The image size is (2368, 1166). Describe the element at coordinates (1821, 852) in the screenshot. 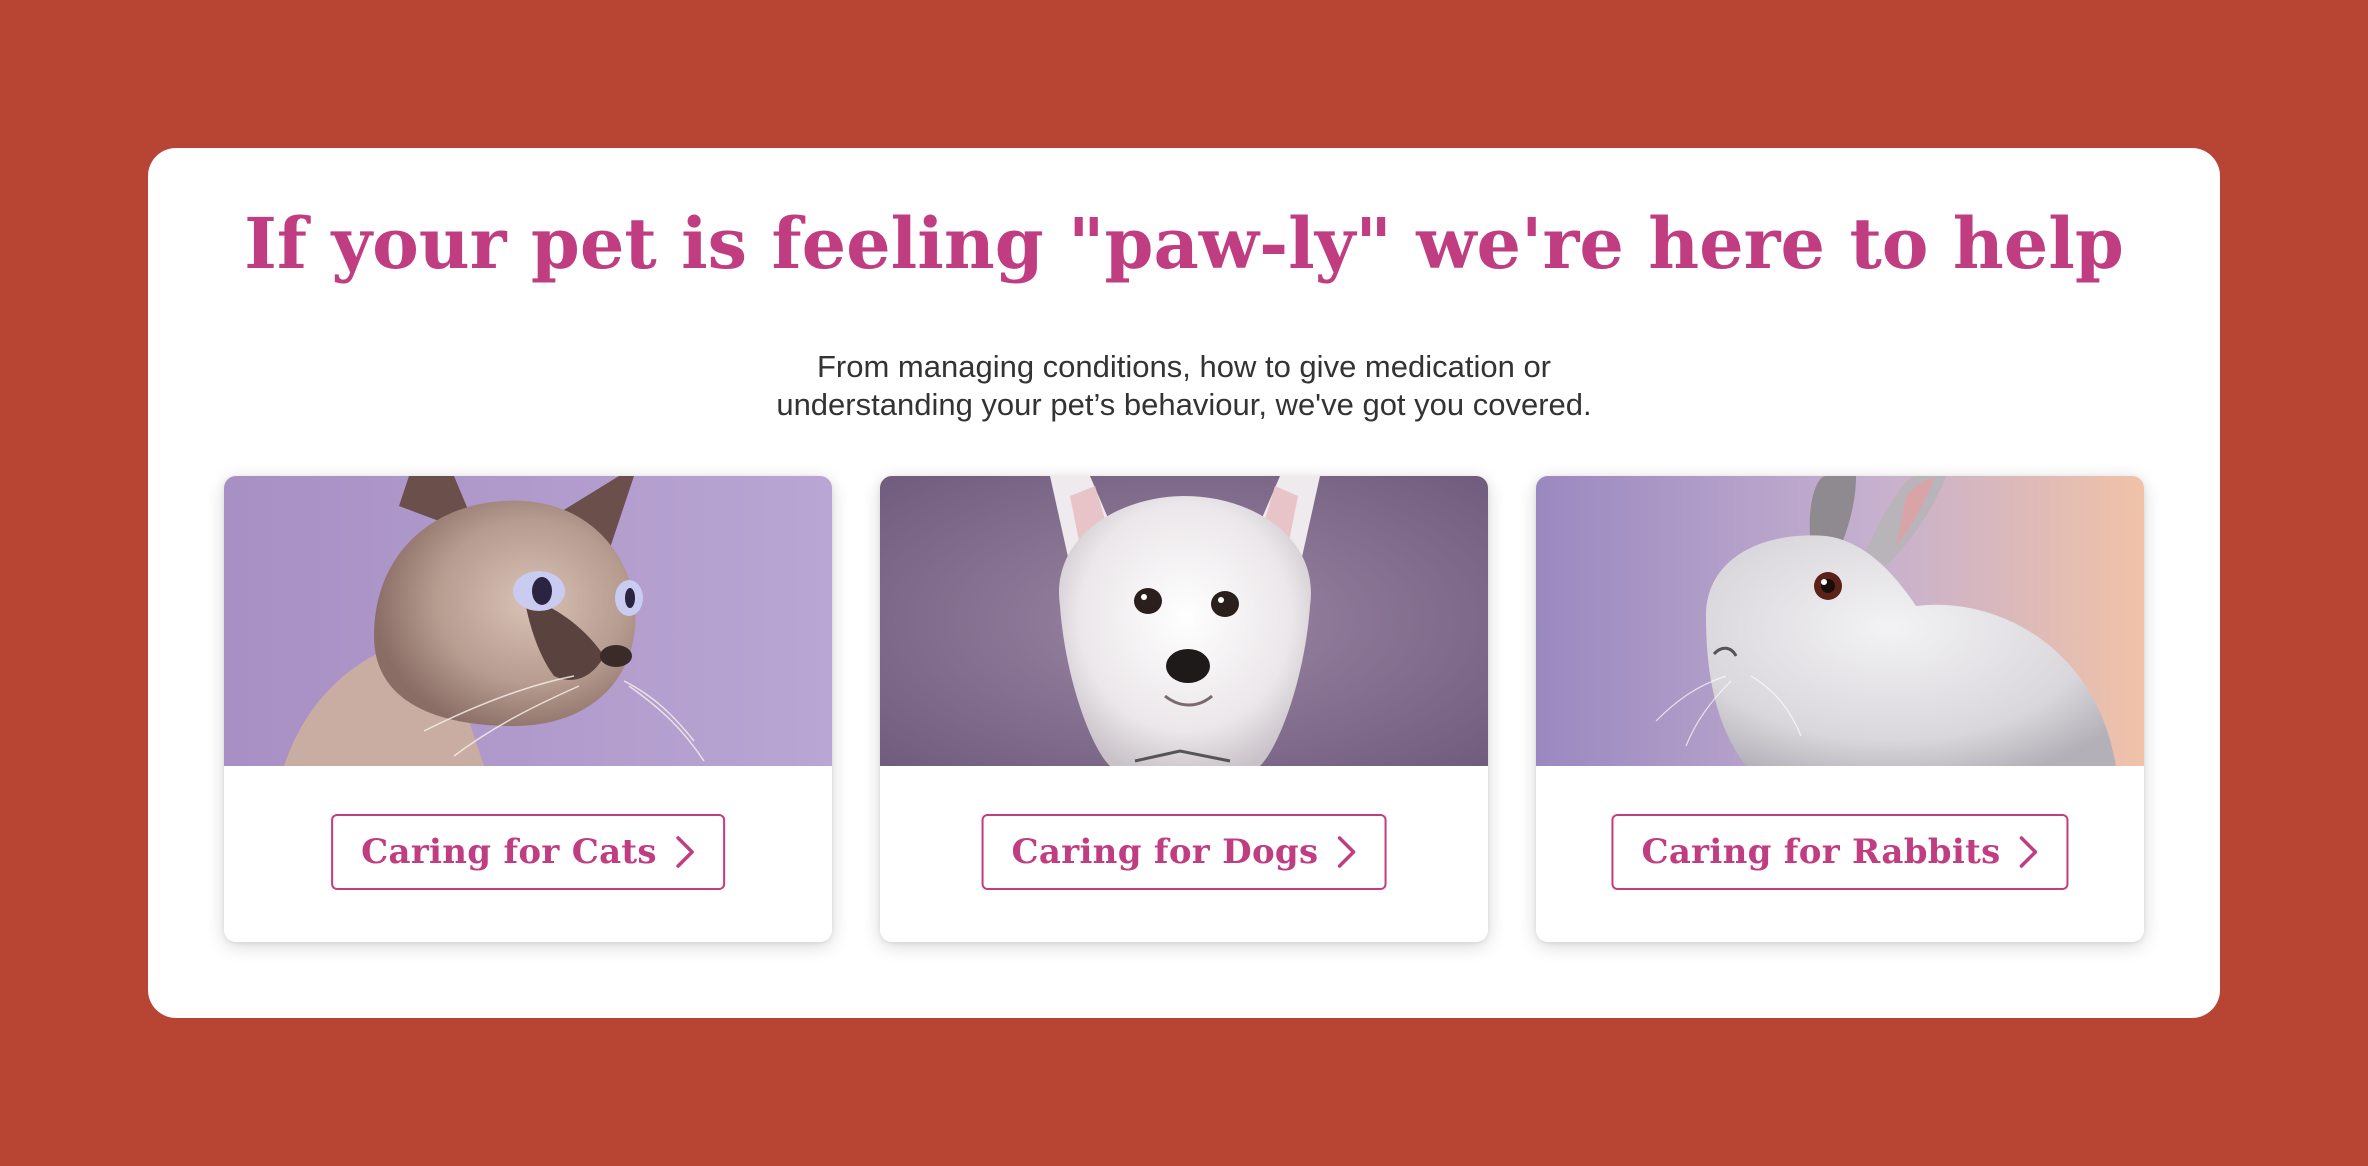

I see `caring-for-rabbits-label: Caring for Rabbits` at that location.